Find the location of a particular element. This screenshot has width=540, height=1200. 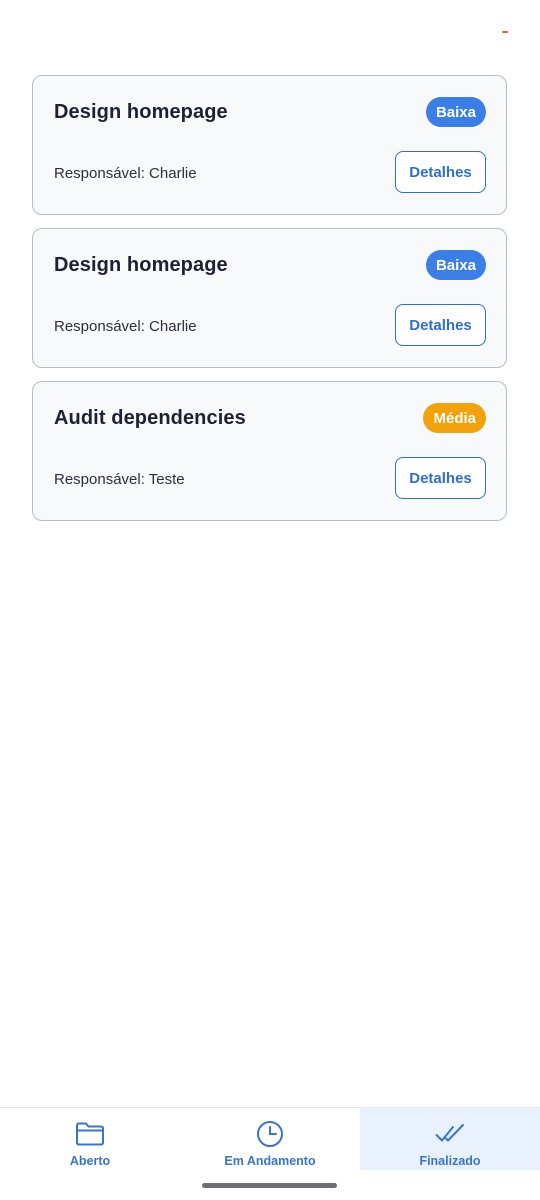

nav-item-finalizado: Finalizado is located at coordinates (450, 1139).